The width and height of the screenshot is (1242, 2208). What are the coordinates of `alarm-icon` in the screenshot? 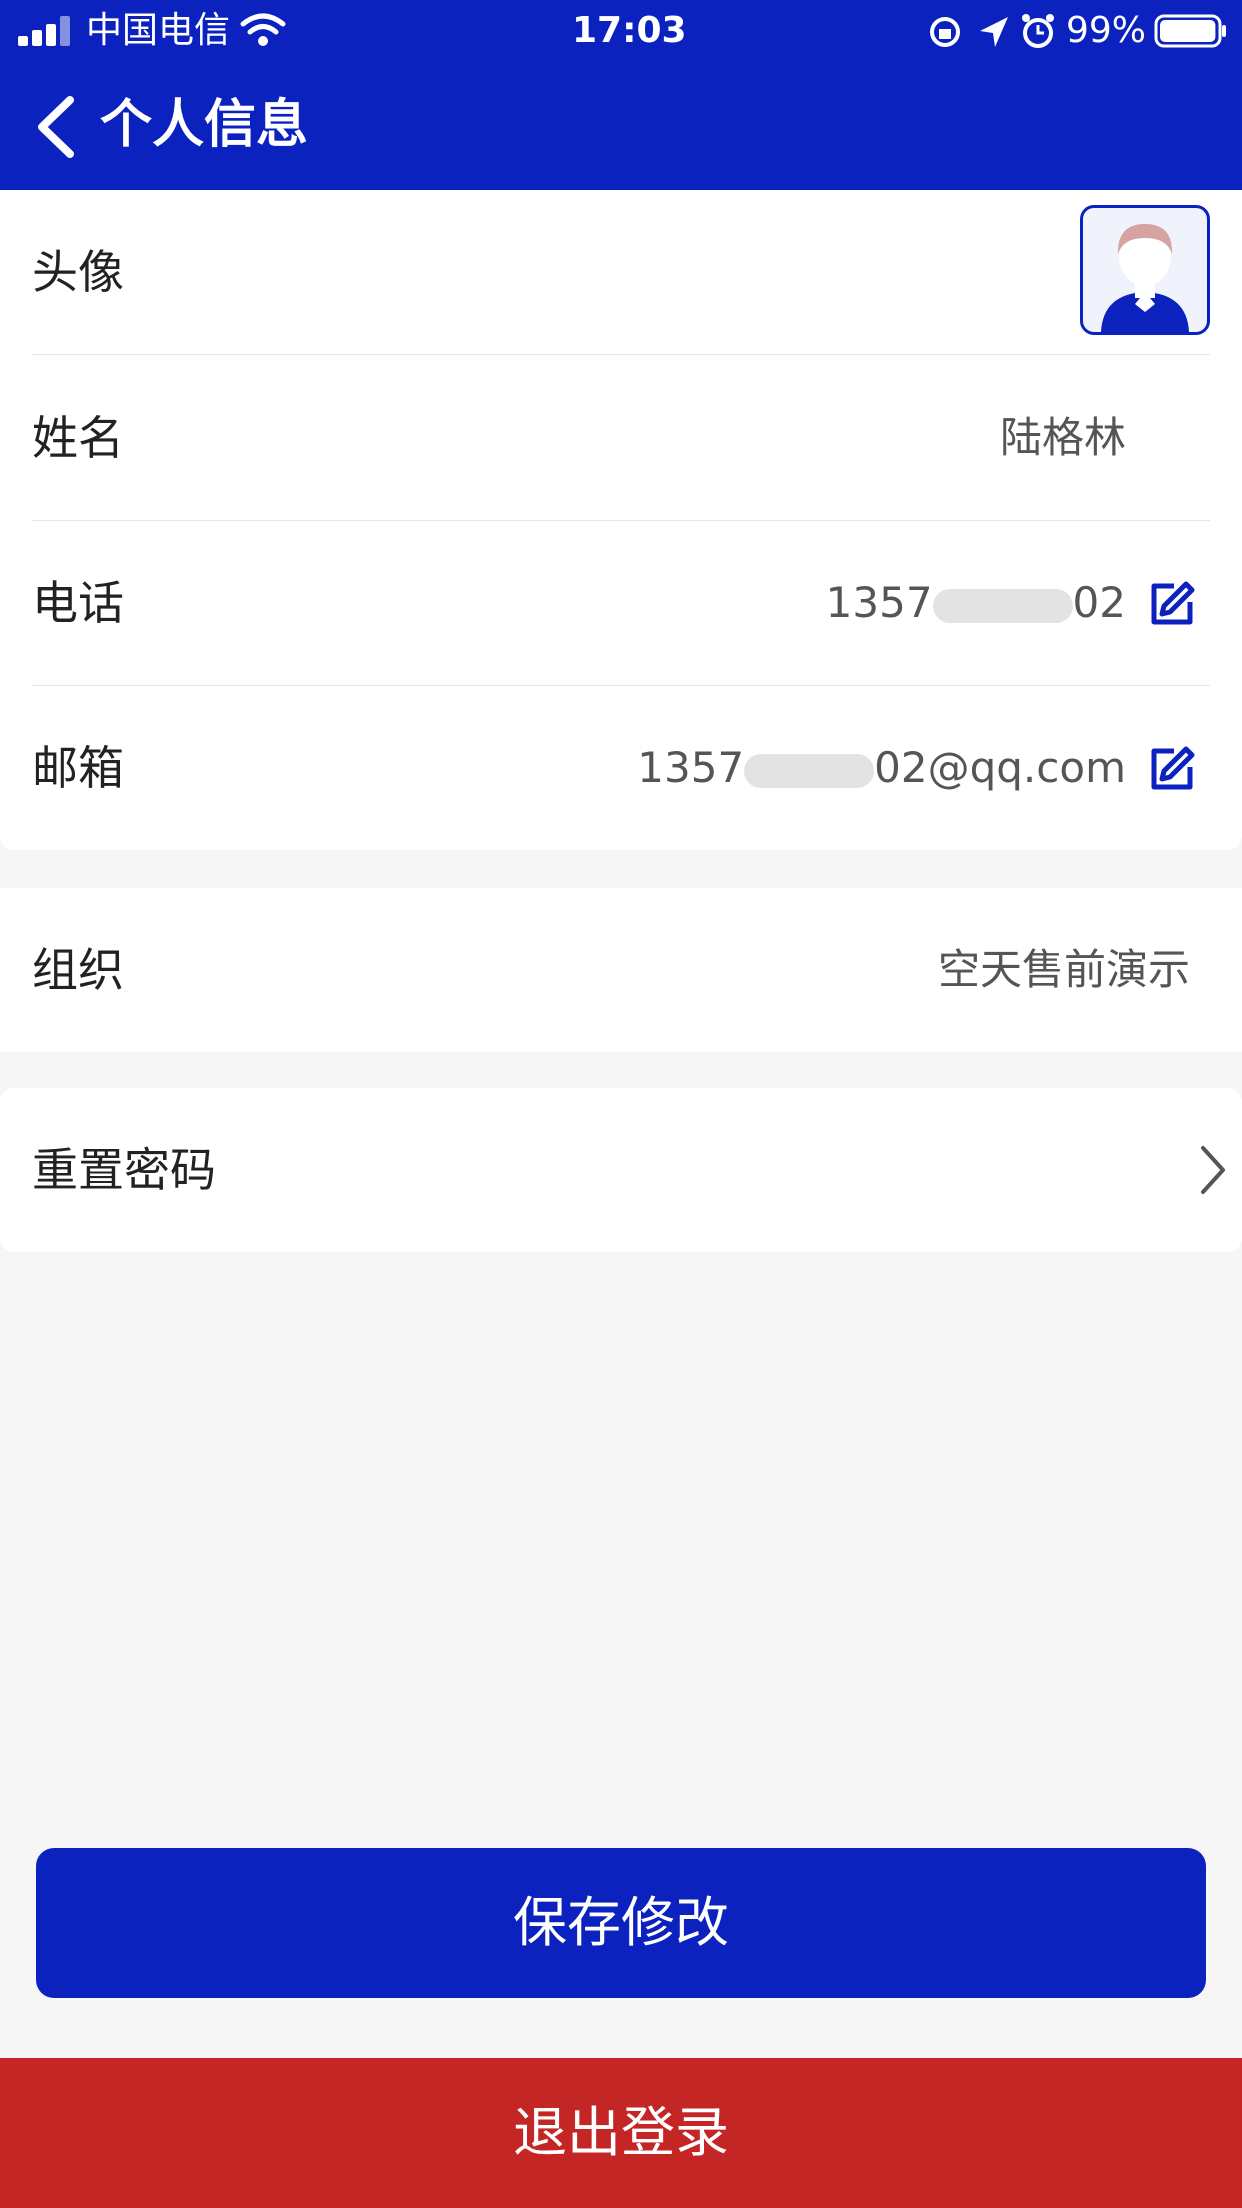 It's located at (1038, 31).